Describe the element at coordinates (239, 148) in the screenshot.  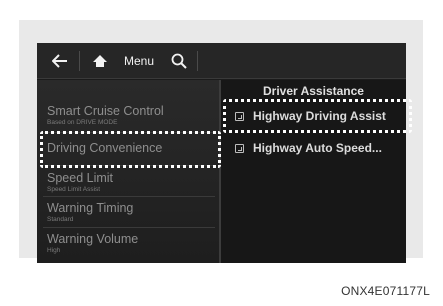
I see `checkbox-icon` at that location.